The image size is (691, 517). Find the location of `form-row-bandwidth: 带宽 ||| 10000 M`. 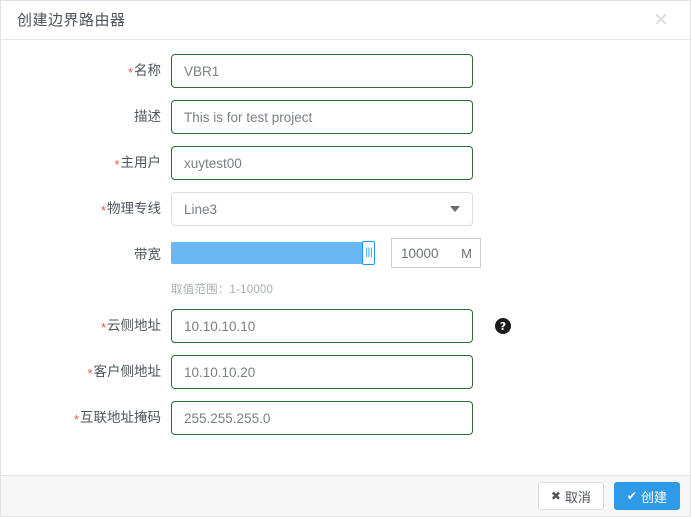

form-row-bandwidth: 带宽 ||| 10000 M is located at coordinates (345, 255).